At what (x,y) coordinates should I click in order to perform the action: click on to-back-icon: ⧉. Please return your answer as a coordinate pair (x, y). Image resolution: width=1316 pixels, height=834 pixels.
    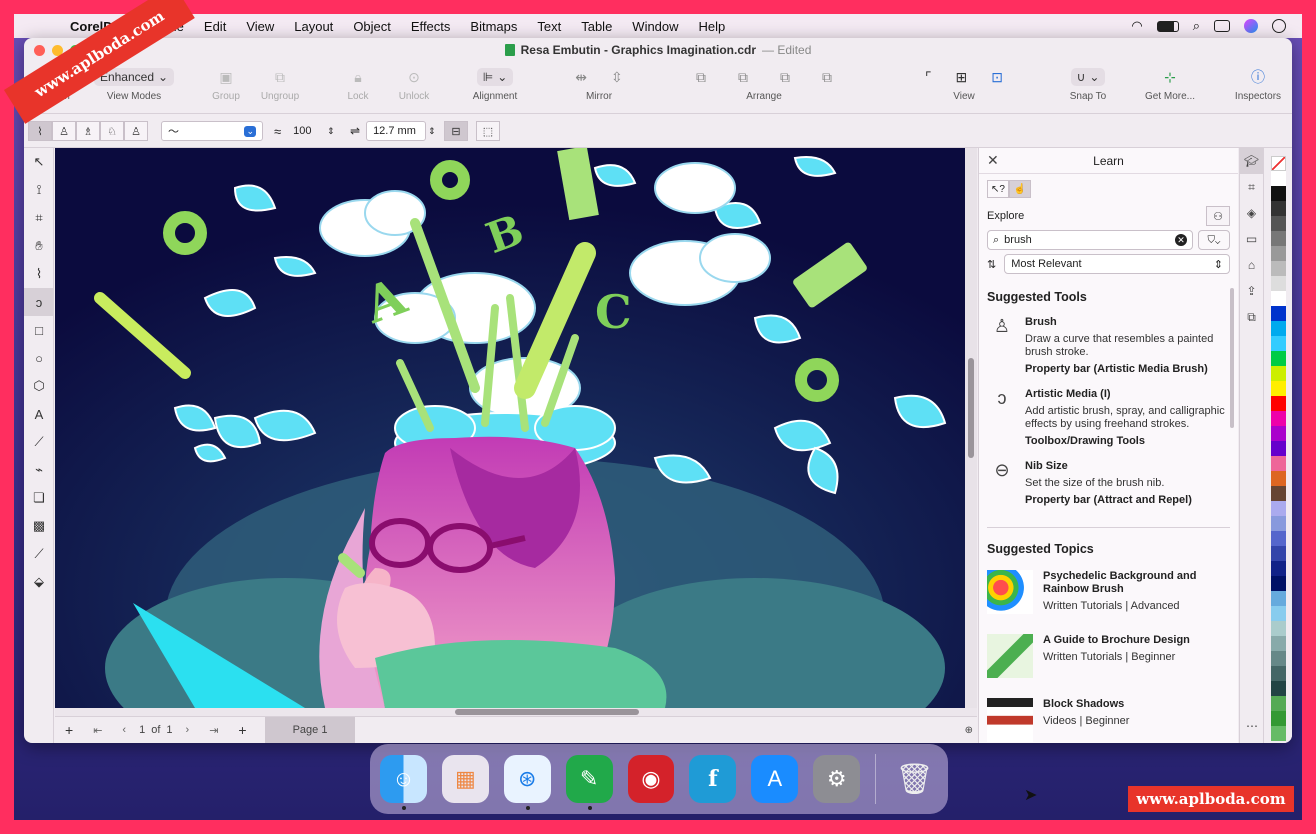
    Looking at the image, I should click on (827, 77).